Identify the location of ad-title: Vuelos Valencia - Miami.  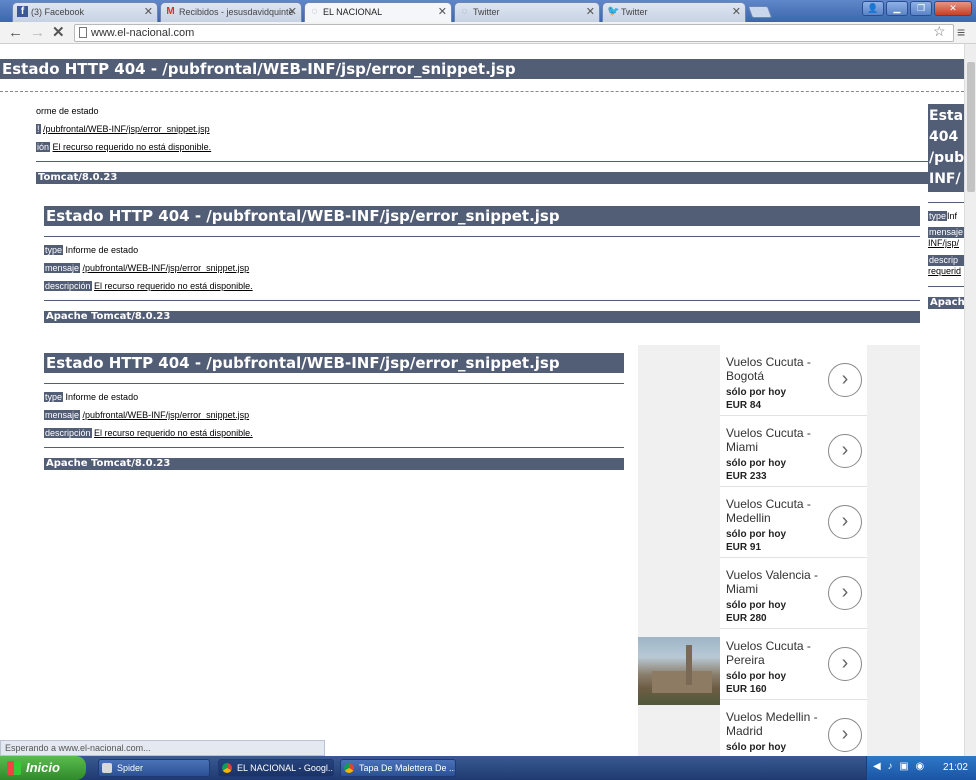
(772, 582).